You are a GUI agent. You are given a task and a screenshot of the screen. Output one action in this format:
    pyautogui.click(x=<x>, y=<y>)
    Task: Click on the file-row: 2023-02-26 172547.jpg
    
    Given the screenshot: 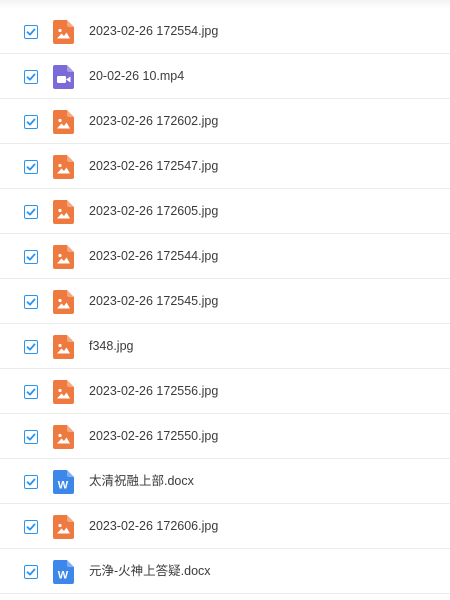 What is the action you would take?
    pyautogui.click(x=225, y=166)
    